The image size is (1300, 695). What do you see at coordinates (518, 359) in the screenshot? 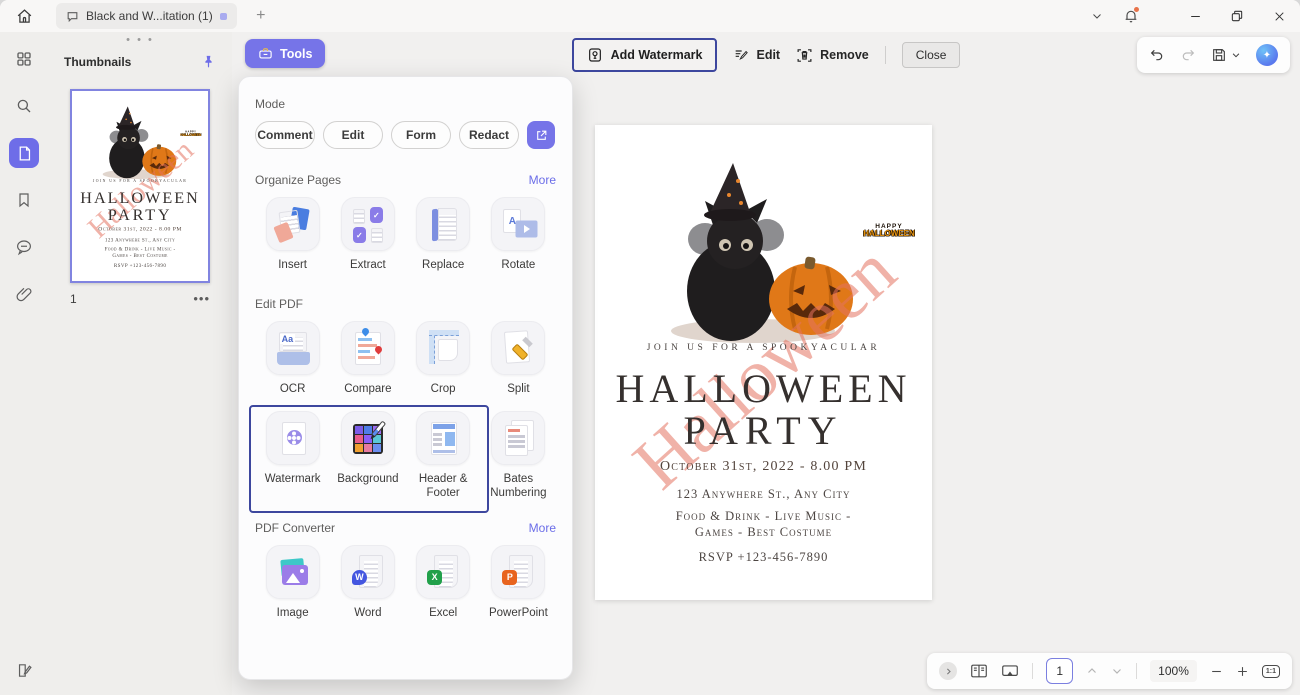
I see `tool-split: Split` at bounding box center [518, 359].